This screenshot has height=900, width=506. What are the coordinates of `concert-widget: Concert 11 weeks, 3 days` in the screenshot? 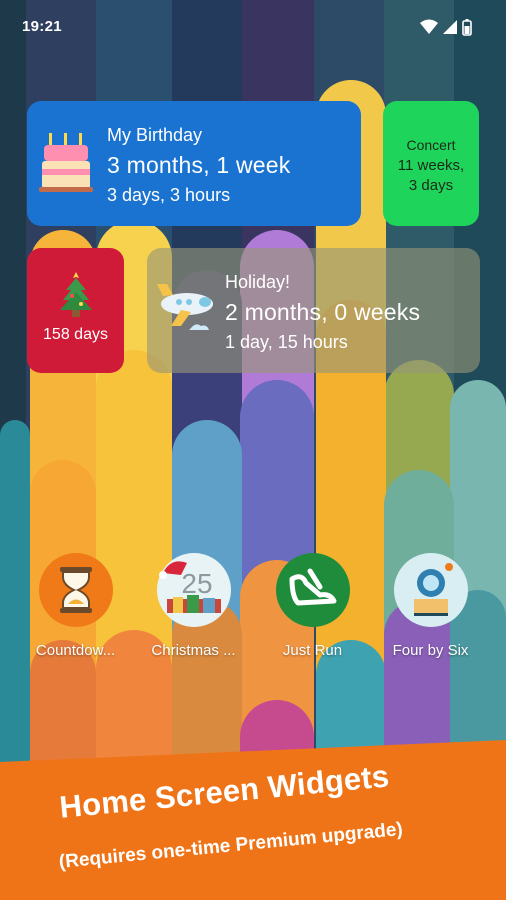 It's located at (431, 163).